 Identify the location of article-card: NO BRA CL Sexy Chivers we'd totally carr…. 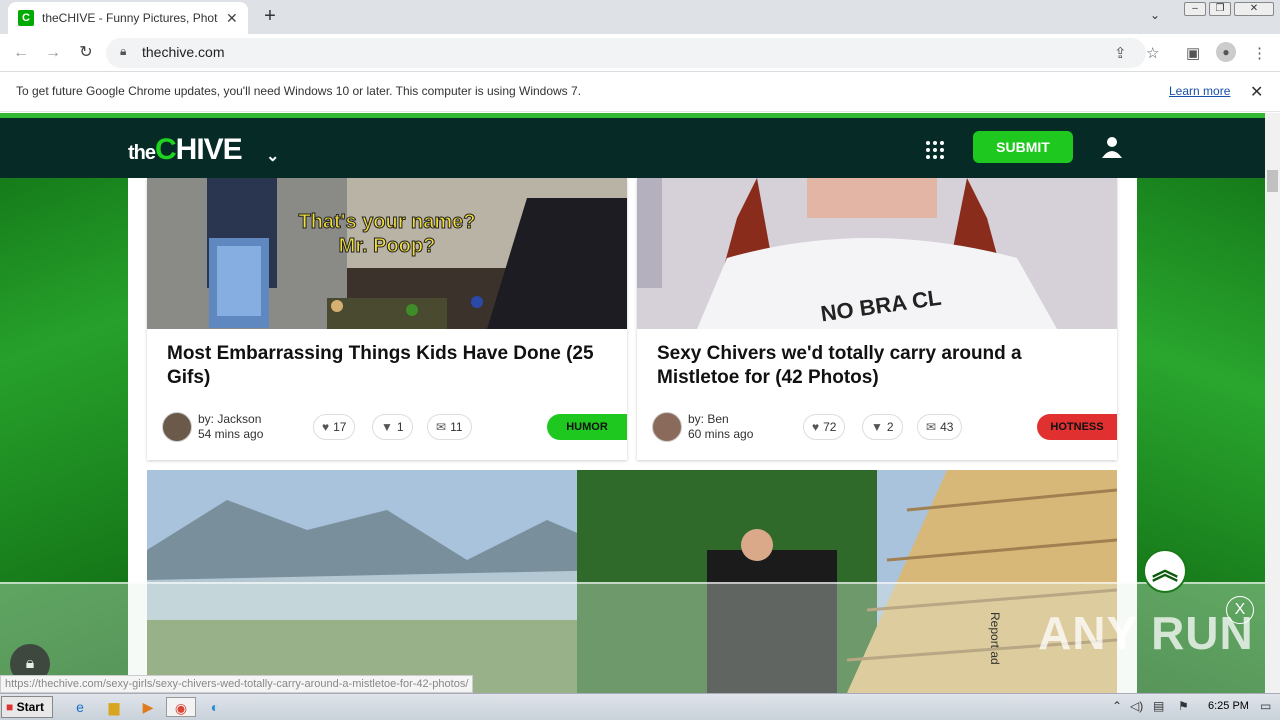
(877, 319).